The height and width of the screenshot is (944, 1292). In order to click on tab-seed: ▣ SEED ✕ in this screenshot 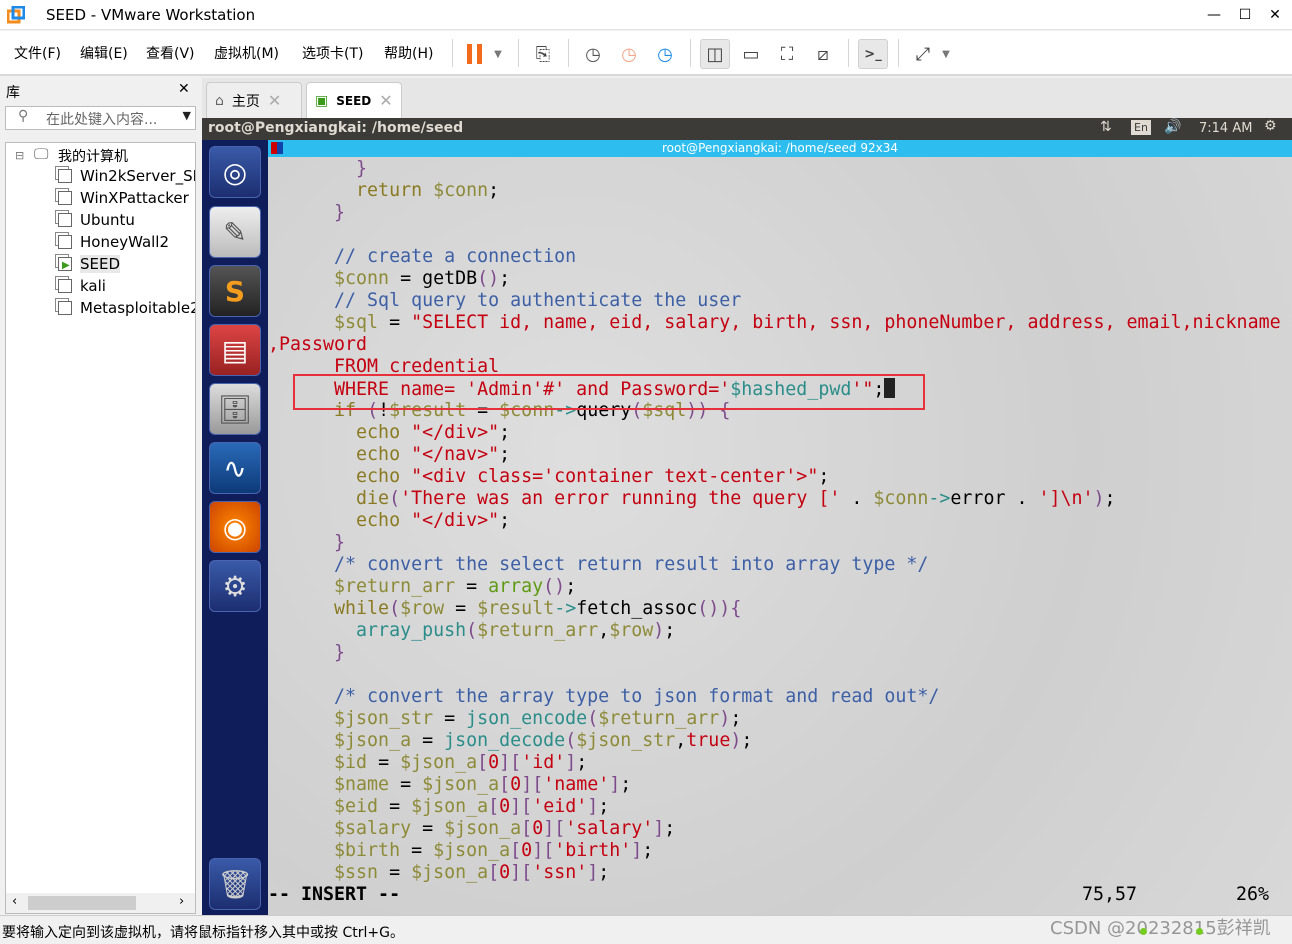, I will do `click(354, 100)`.